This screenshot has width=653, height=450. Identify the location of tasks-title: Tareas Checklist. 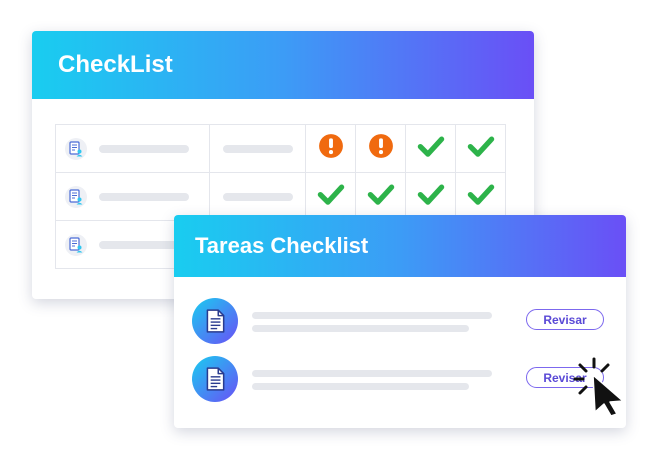
(282, 245).